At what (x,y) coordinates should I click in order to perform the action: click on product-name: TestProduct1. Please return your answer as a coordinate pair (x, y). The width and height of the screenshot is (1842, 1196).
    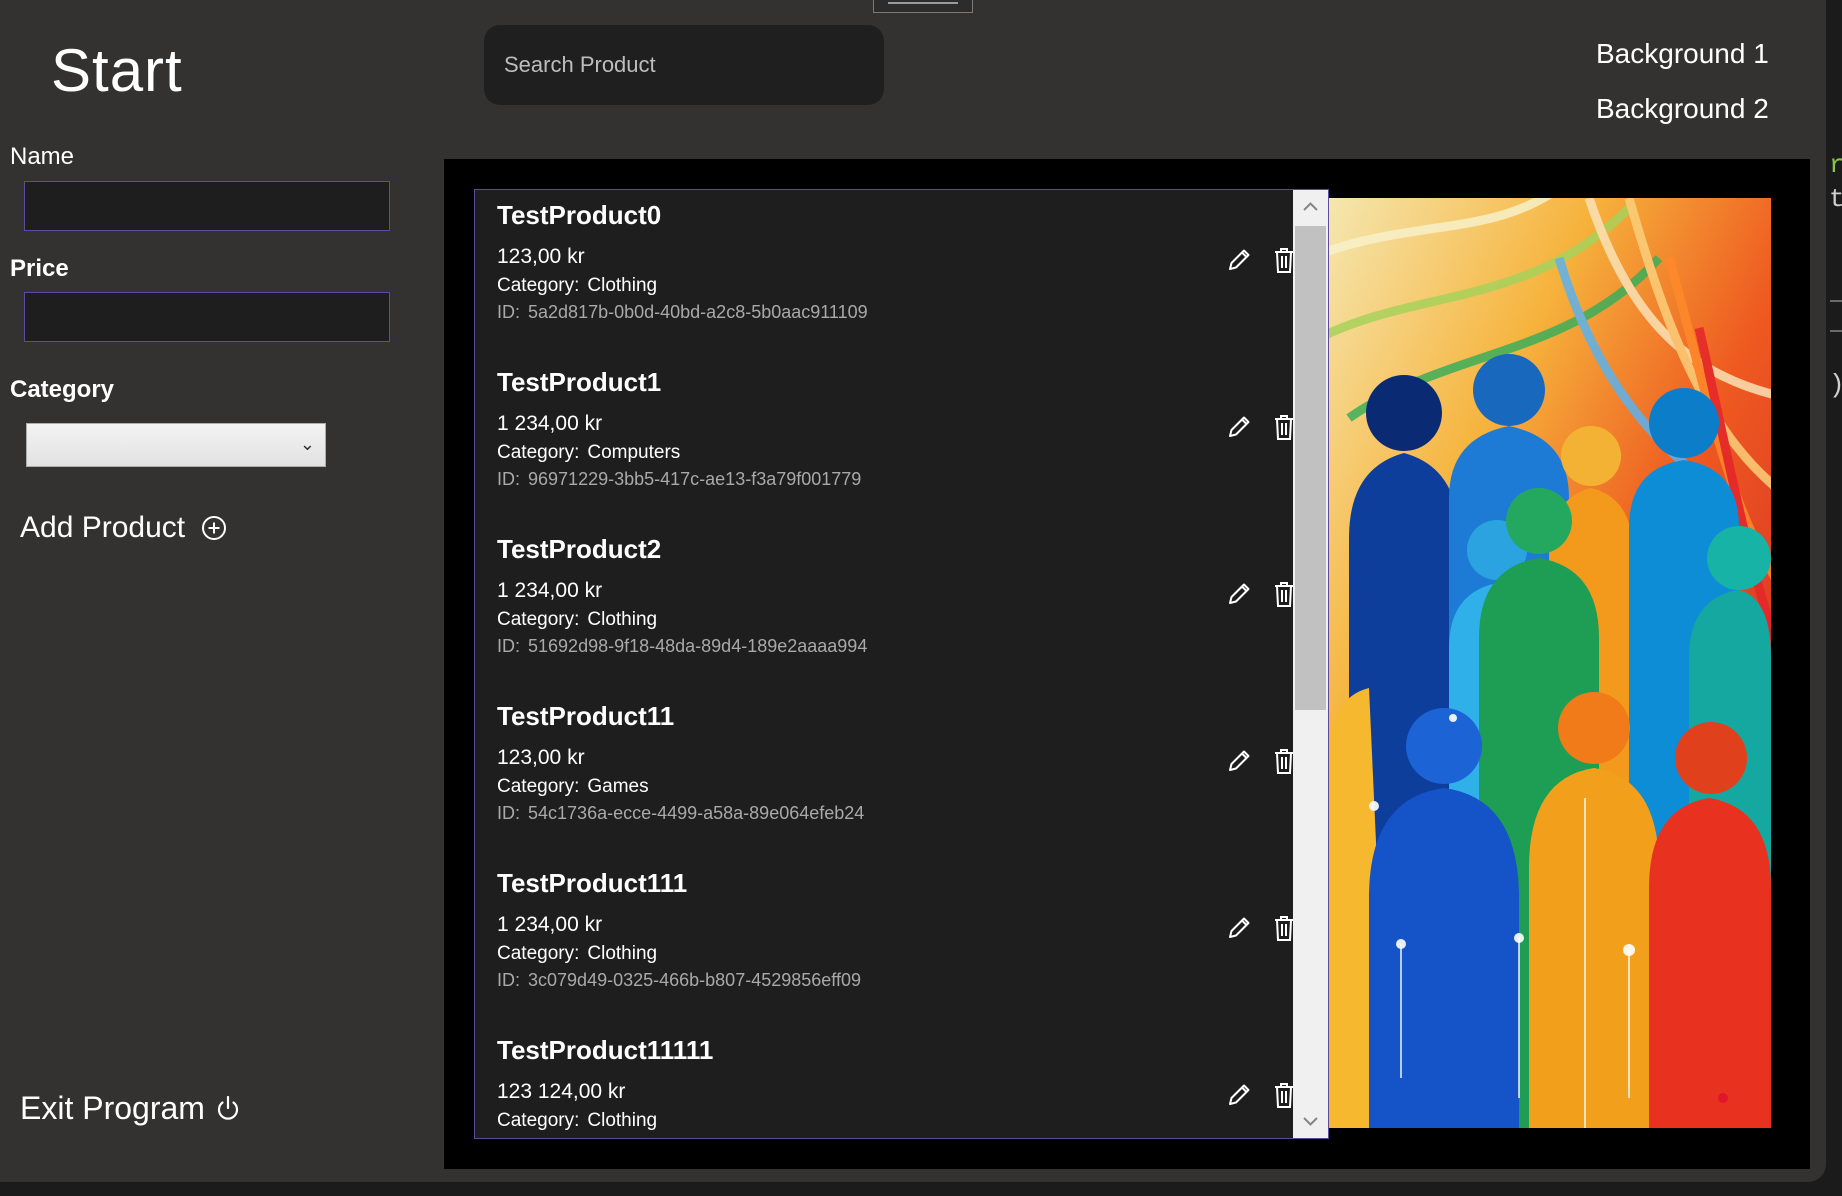
    Looking at the image, I should click on (579, 382).